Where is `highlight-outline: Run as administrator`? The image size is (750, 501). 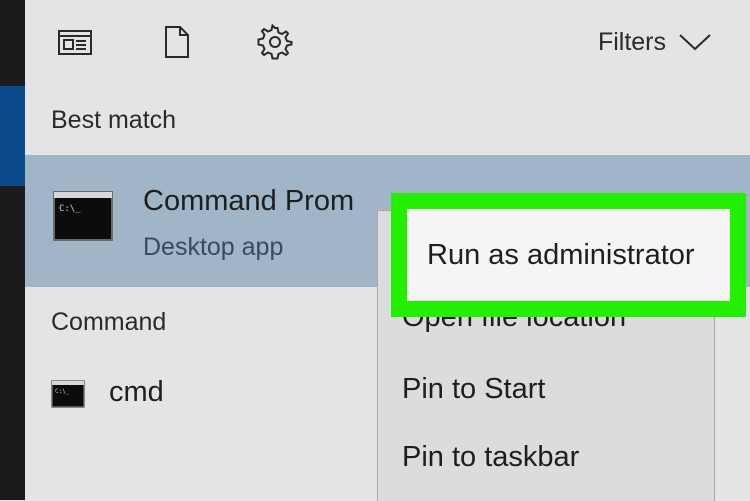
highlight-outline: Run as administrator is located at coordinates (568, 255).